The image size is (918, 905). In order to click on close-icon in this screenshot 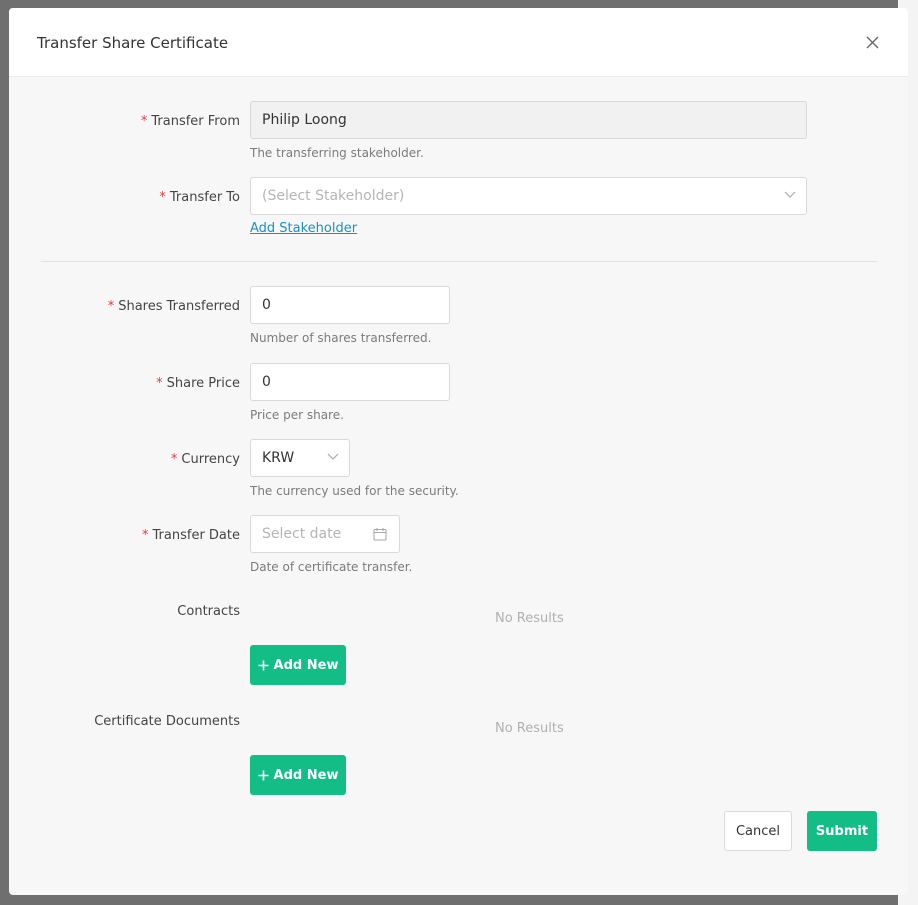, I will do `click(872, 42)`.